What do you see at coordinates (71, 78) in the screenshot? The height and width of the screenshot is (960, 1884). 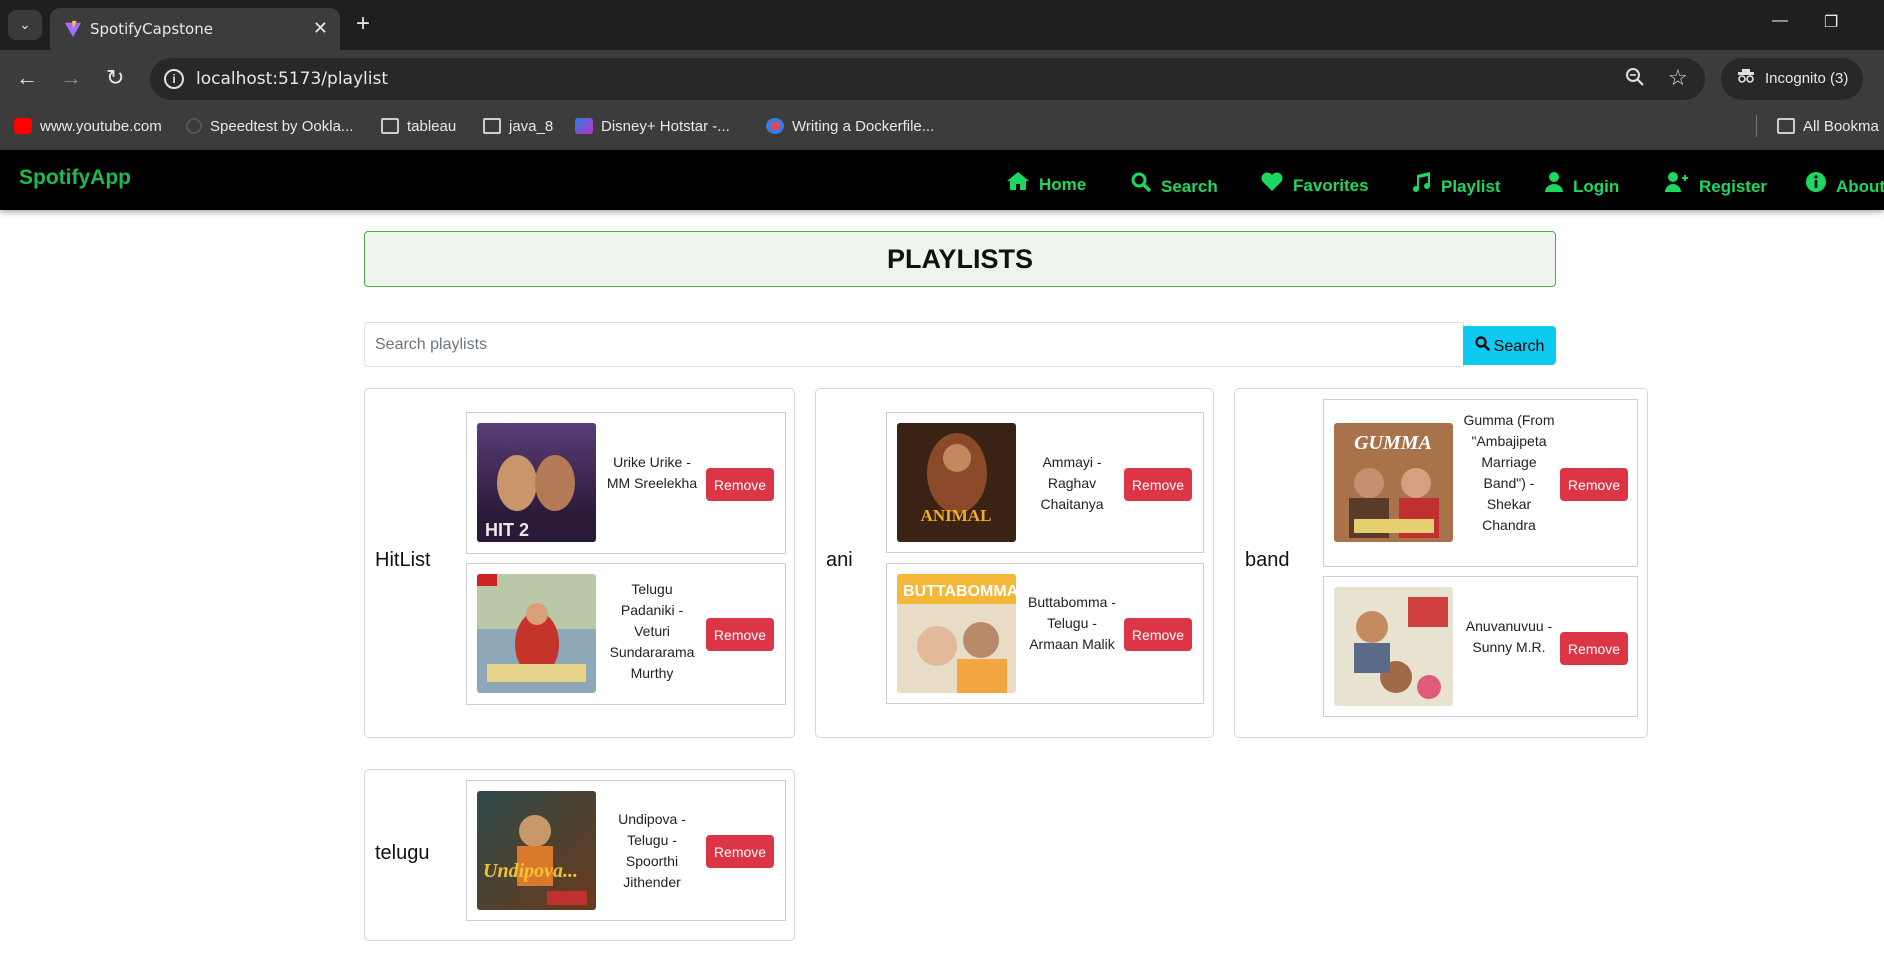 I see `forward-icon: →` at bounding box center [71, 78].